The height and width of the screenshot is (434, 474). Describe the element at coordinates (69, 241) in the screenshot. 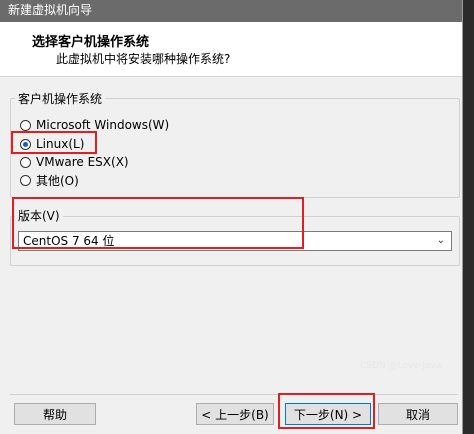

I see `version-select-value: CentOS 7 64 位` at that location.